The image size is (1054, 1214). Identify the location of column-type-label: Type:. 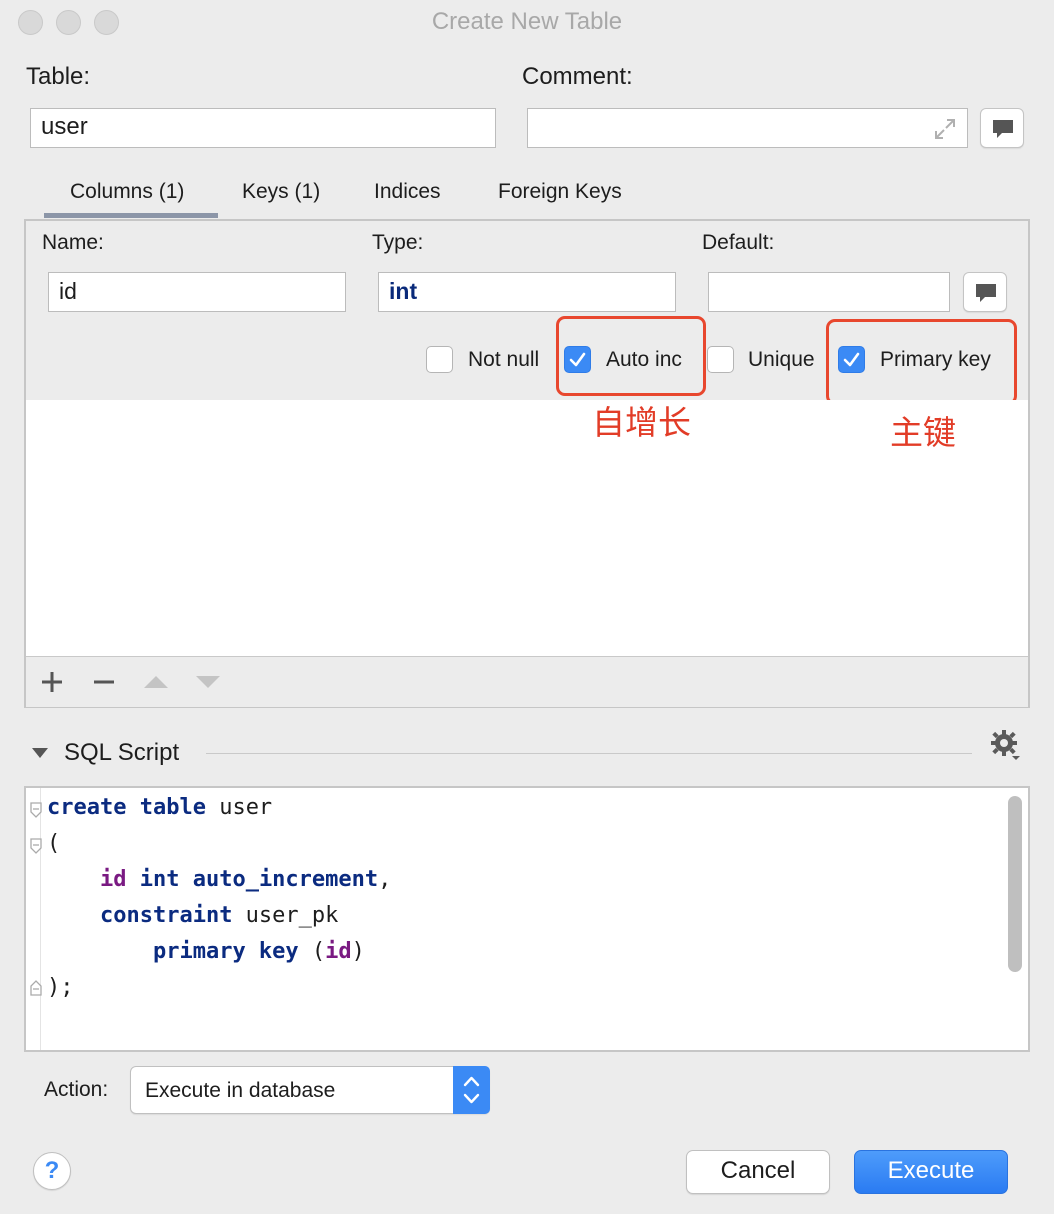
(398, 242).